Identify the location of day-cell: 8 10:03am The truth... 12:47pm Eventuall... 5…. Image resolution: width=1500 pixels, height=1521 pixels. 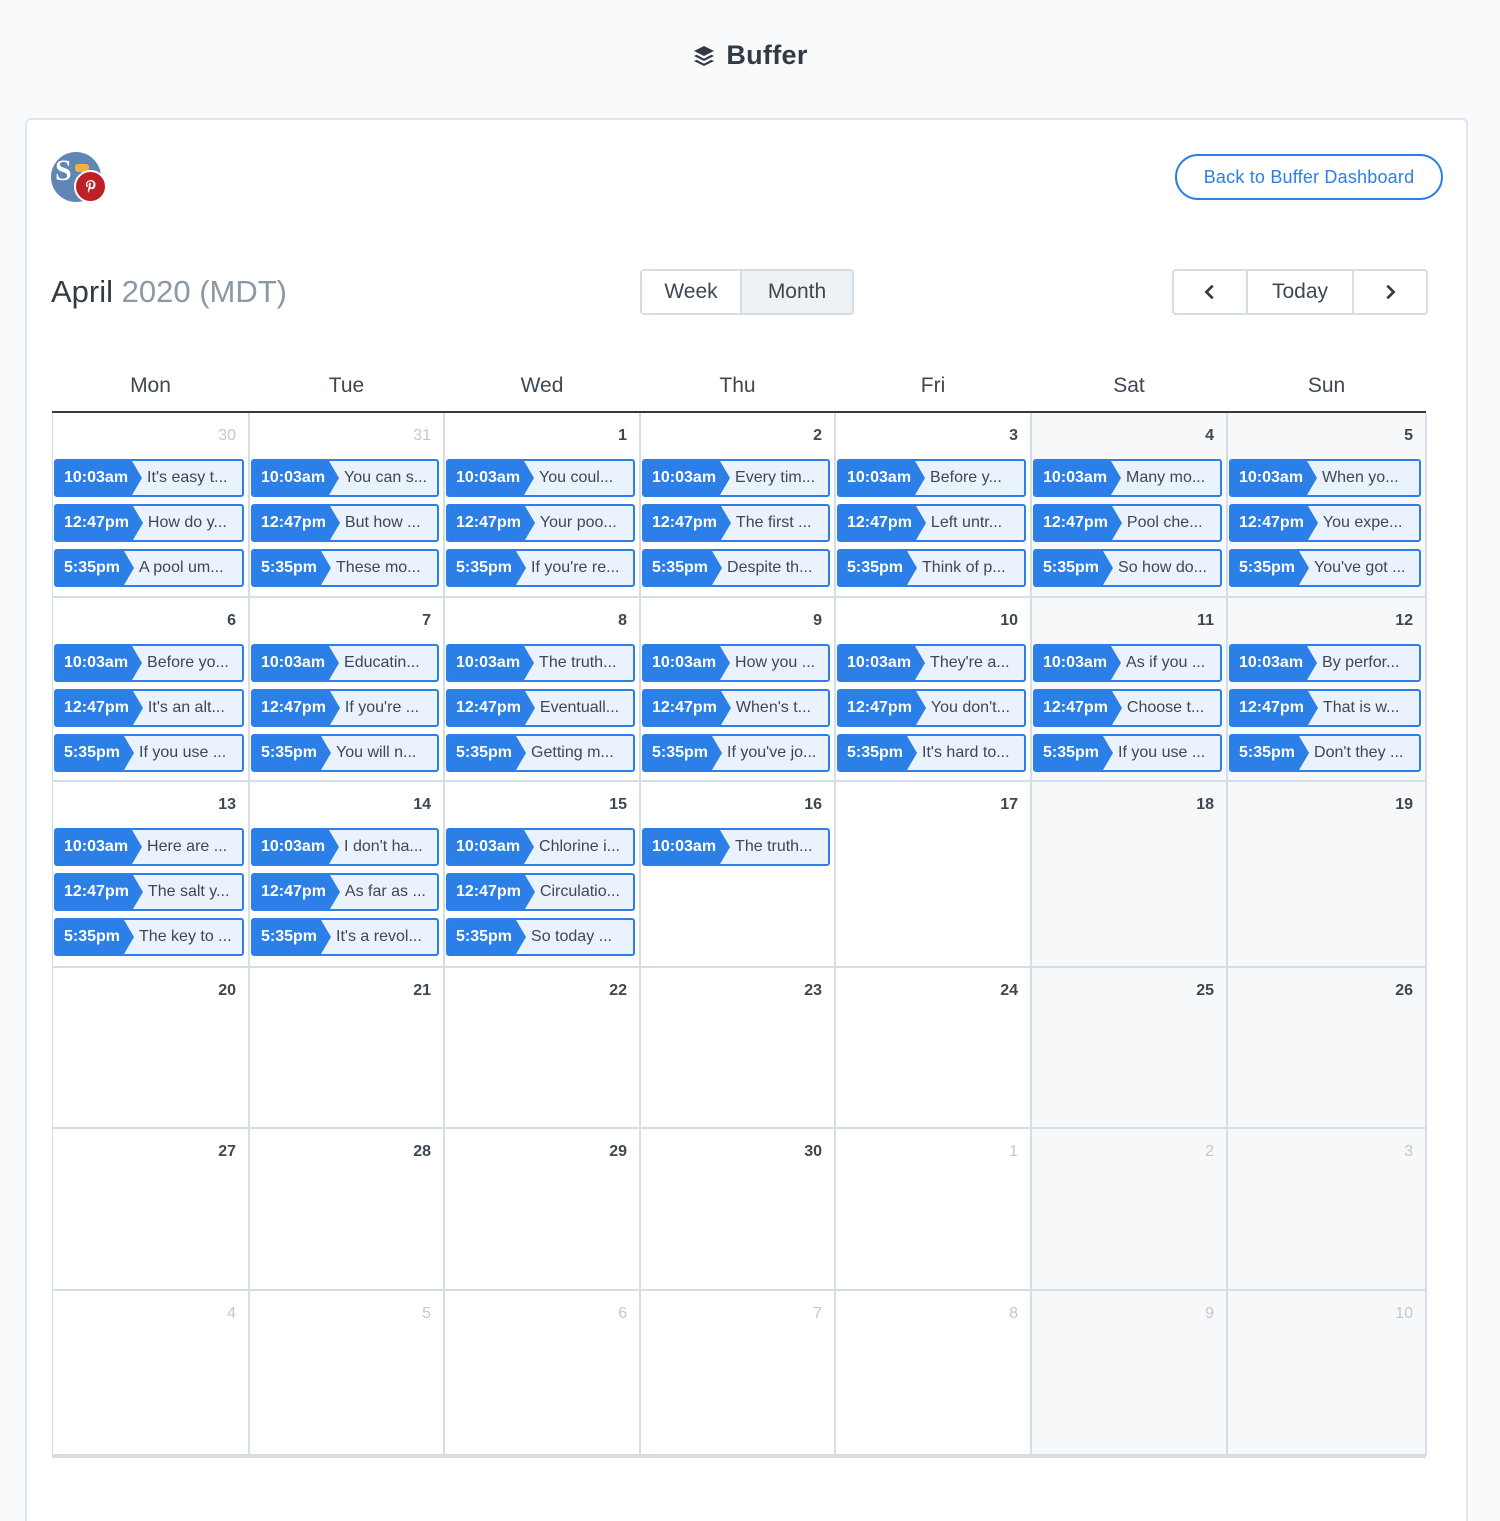
(543, 690).